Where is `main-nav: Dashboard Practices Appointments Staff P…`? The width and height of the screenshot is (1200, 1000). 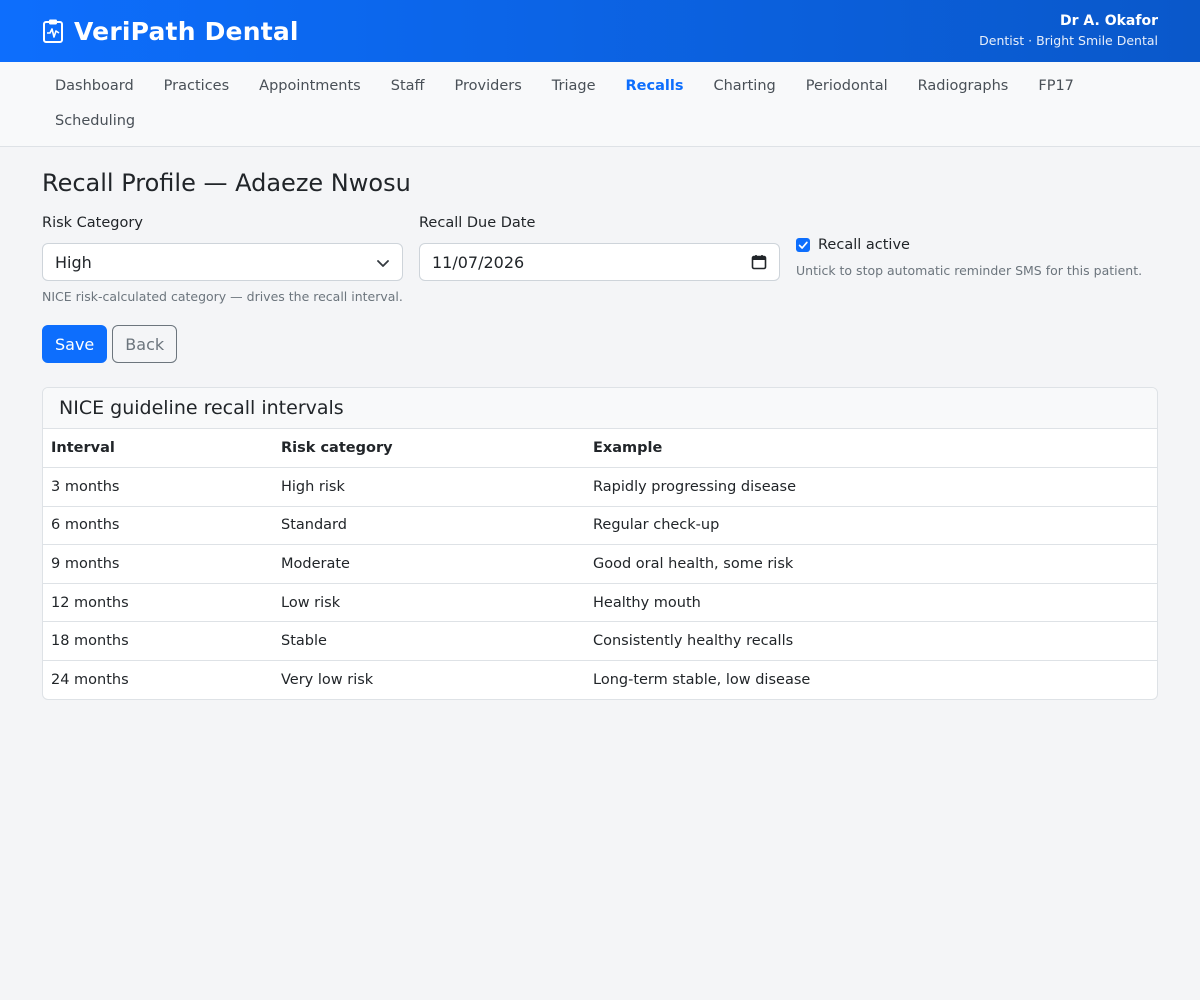
main-nav: Dashboard Practices Appointments Staff P… is located at coordinates (600, 104).